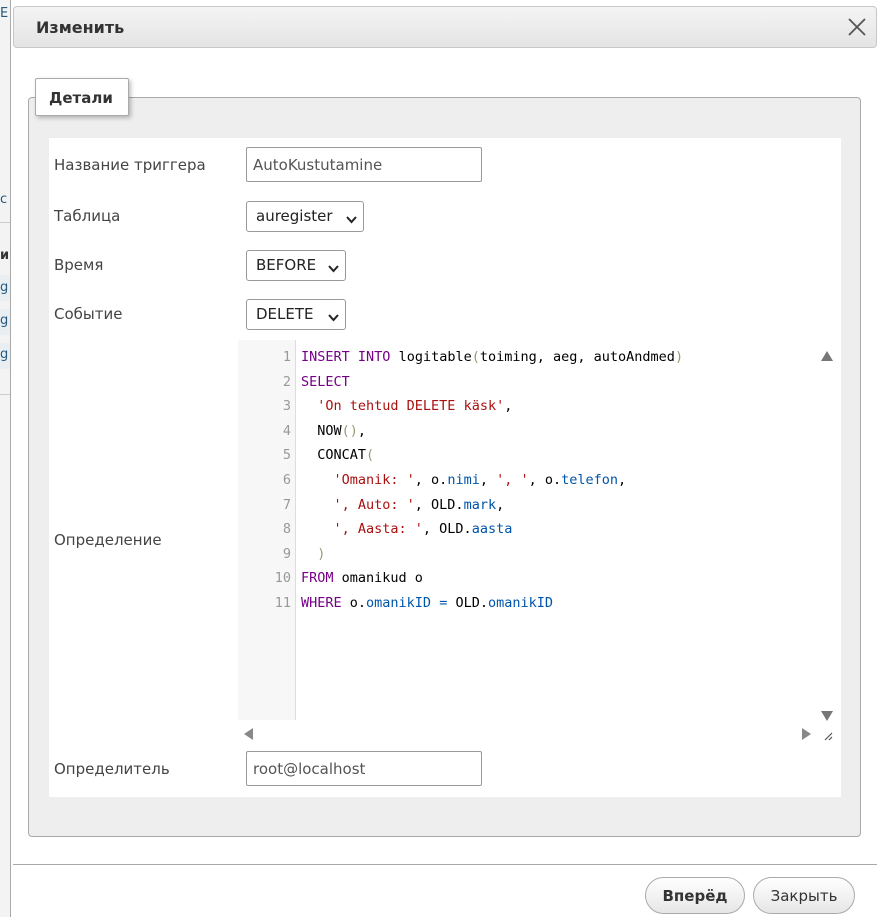 The height and width of the screenshot is (917, 879). What do you see at coordinates (112, 769) in the screenshot?
I see `definer-label: Определитель` at bounding box center [112, 769].